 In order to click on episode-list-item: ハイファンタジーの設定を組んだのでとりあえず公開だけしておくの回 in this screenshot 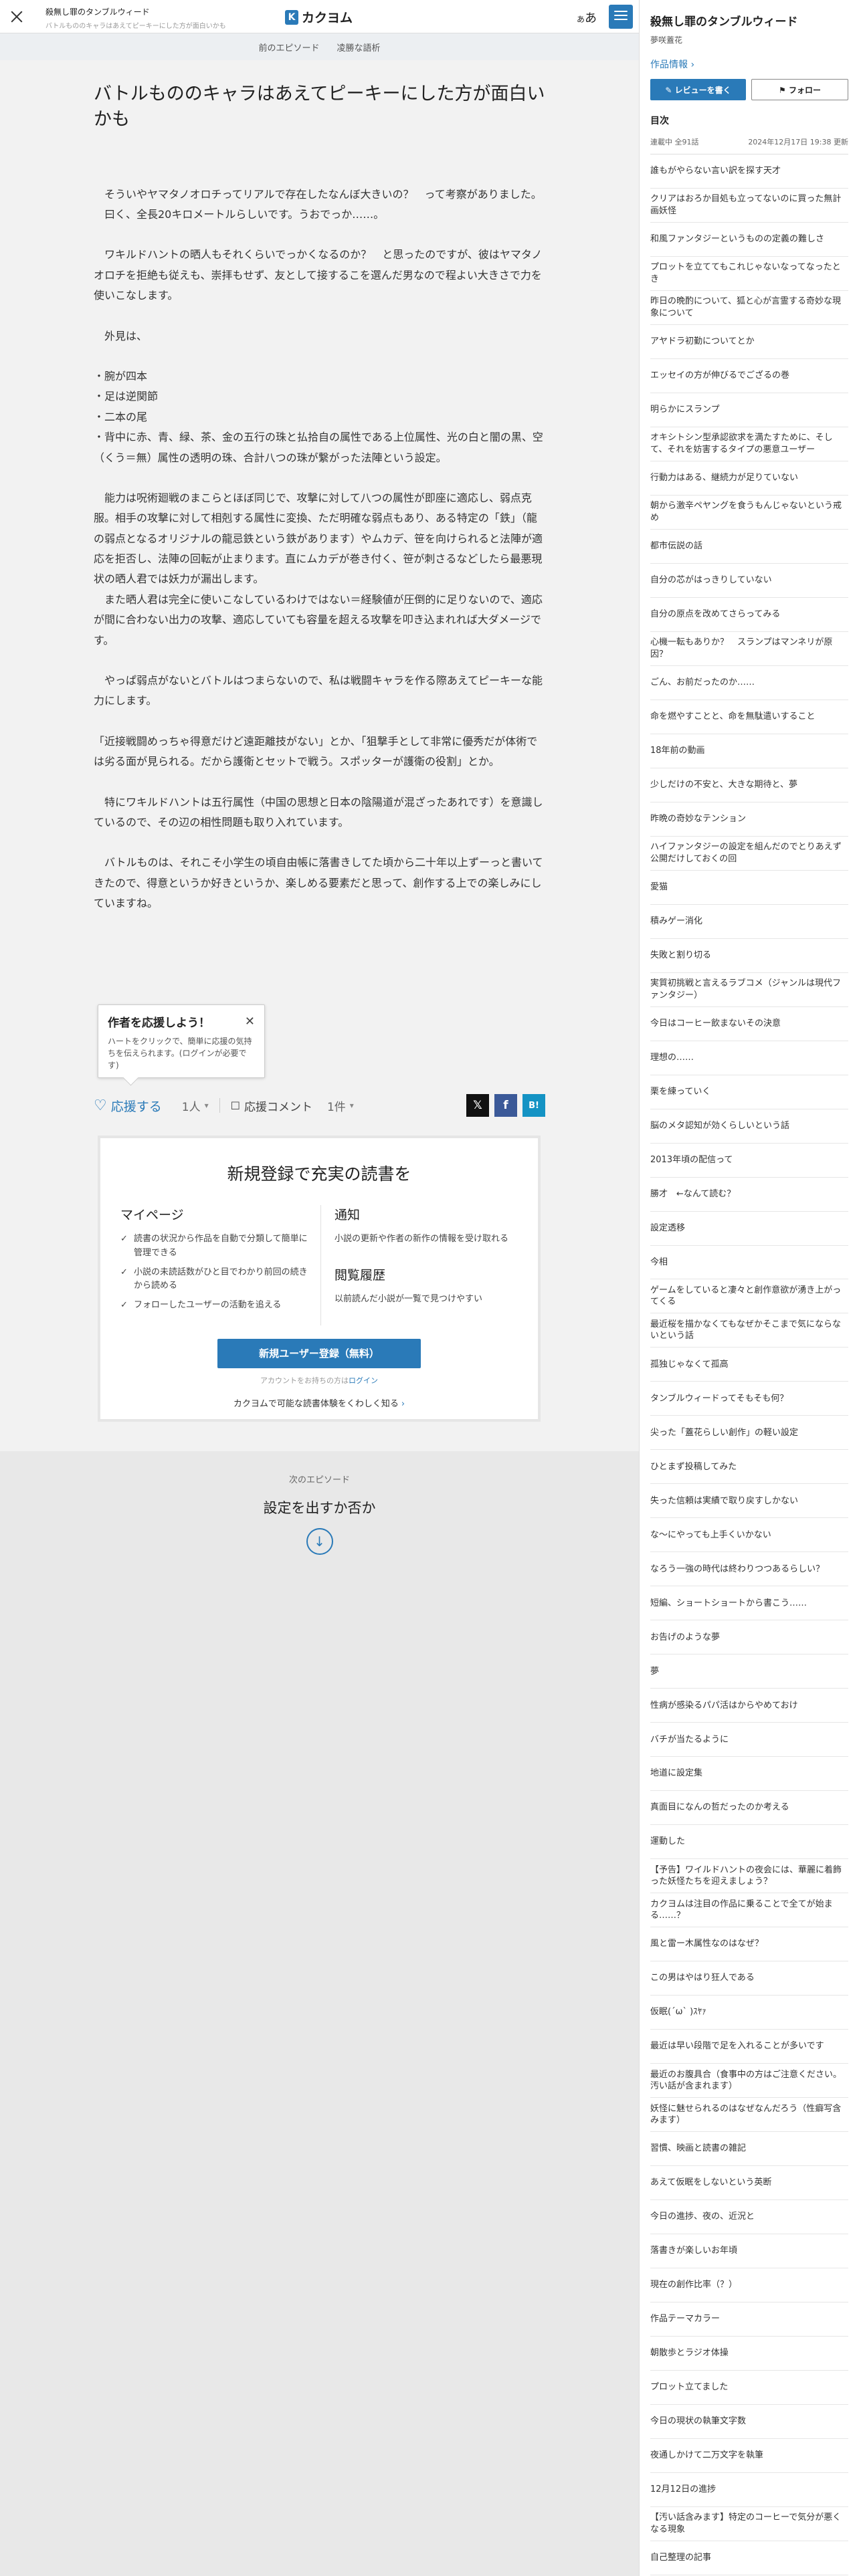, I will do `click(749, 854)`.